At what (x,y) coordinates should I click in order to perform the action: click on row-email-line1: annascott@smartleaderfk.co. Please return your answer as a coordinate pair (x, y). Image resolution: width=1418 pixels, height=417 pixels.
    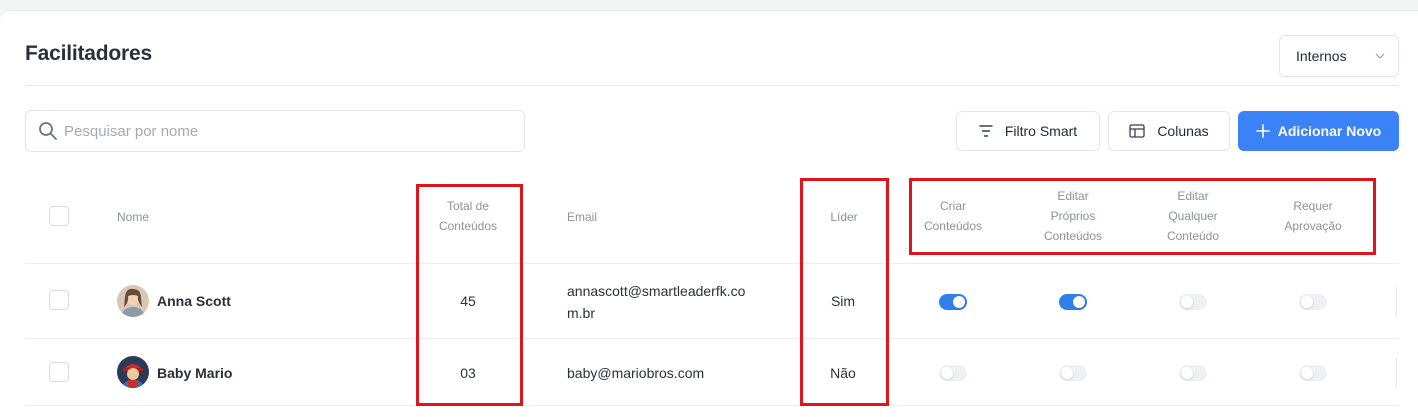
    Looking at the image, I should click on (656, 291).